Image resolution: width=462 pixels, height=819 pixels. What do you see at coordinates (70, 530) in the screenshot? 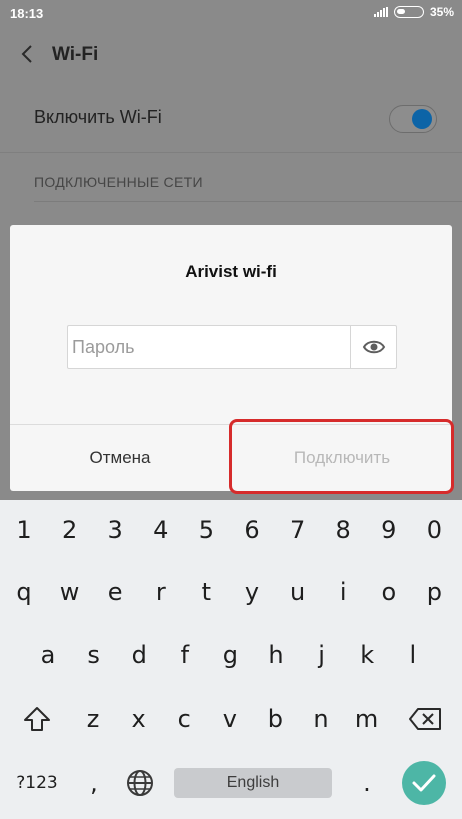
I see `key-2: 2` at bounding box center [70, 530].